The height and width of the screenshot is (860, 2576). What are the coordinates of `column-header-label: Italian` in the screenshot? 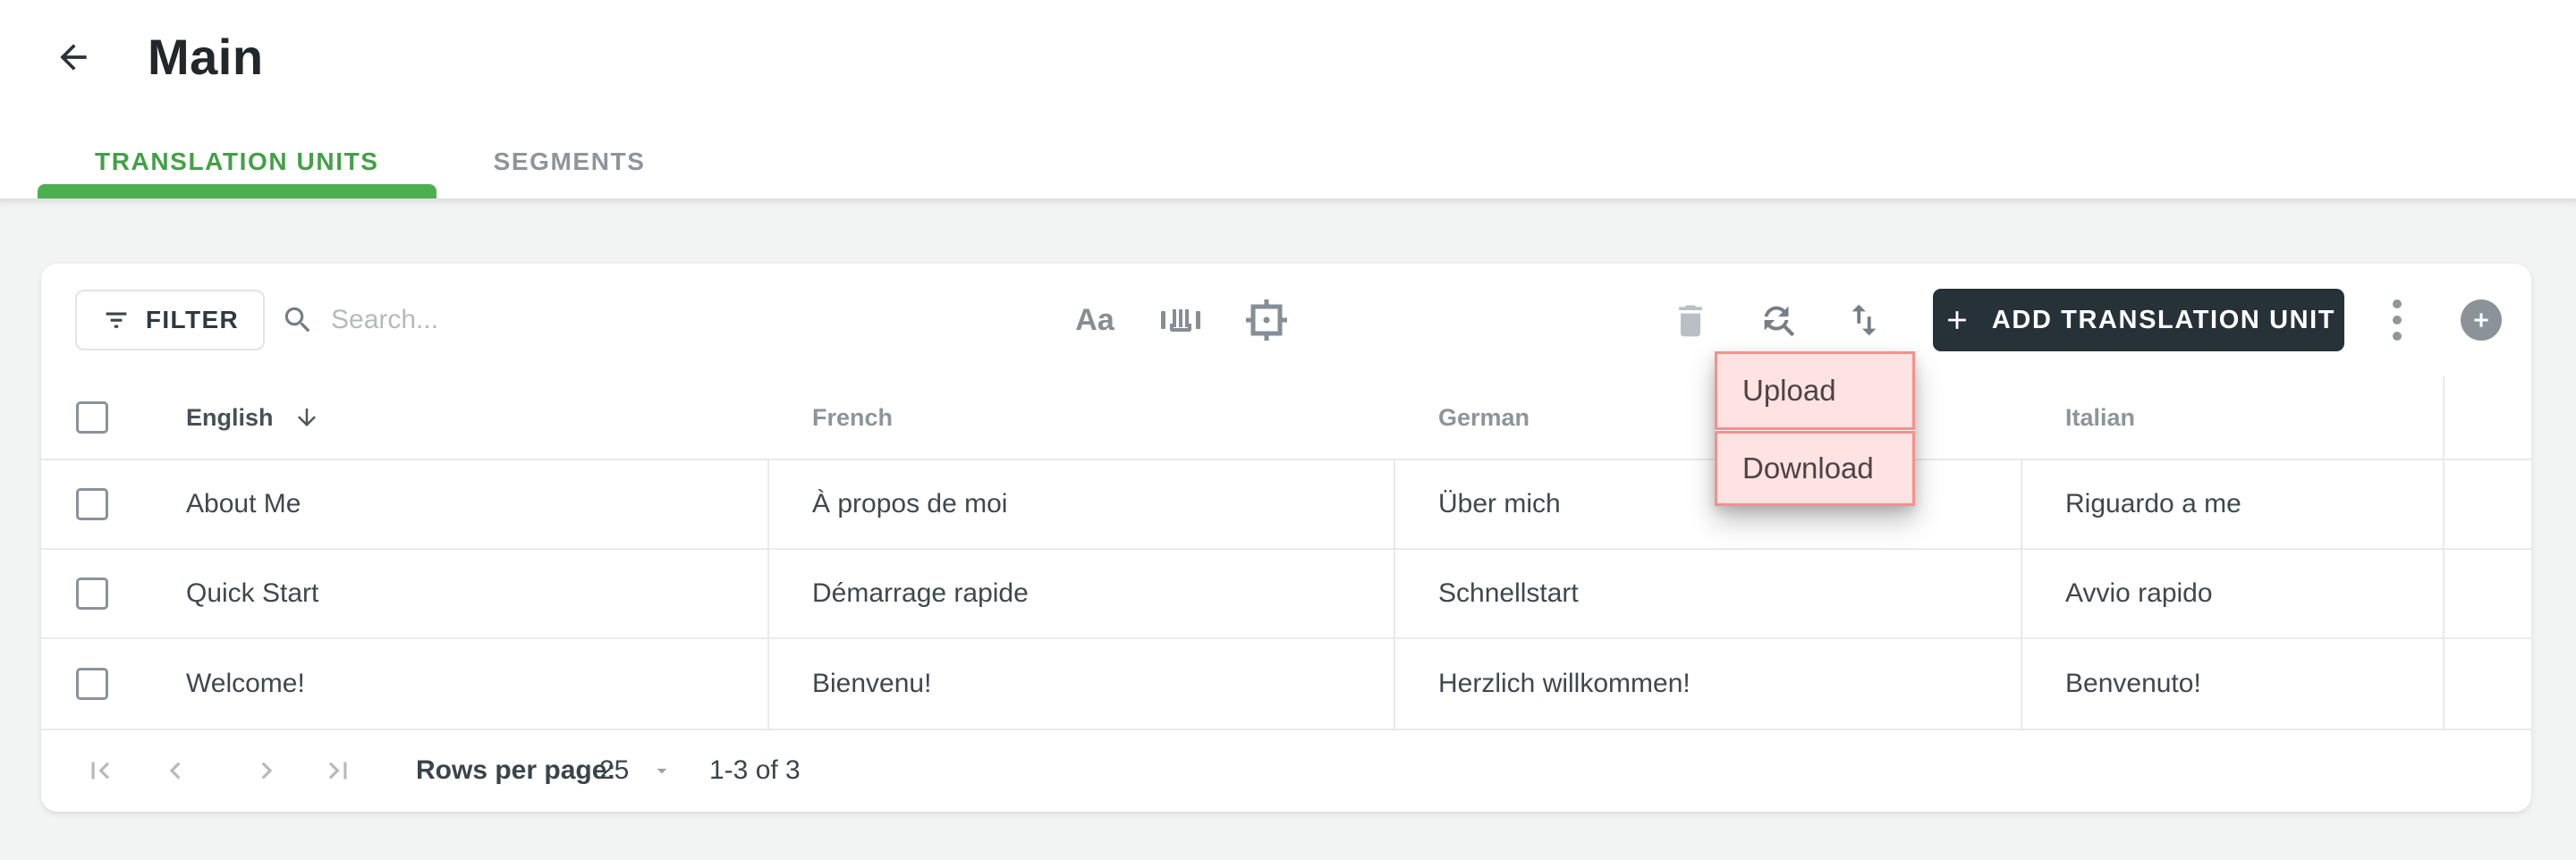 It's located at (2100, 417).